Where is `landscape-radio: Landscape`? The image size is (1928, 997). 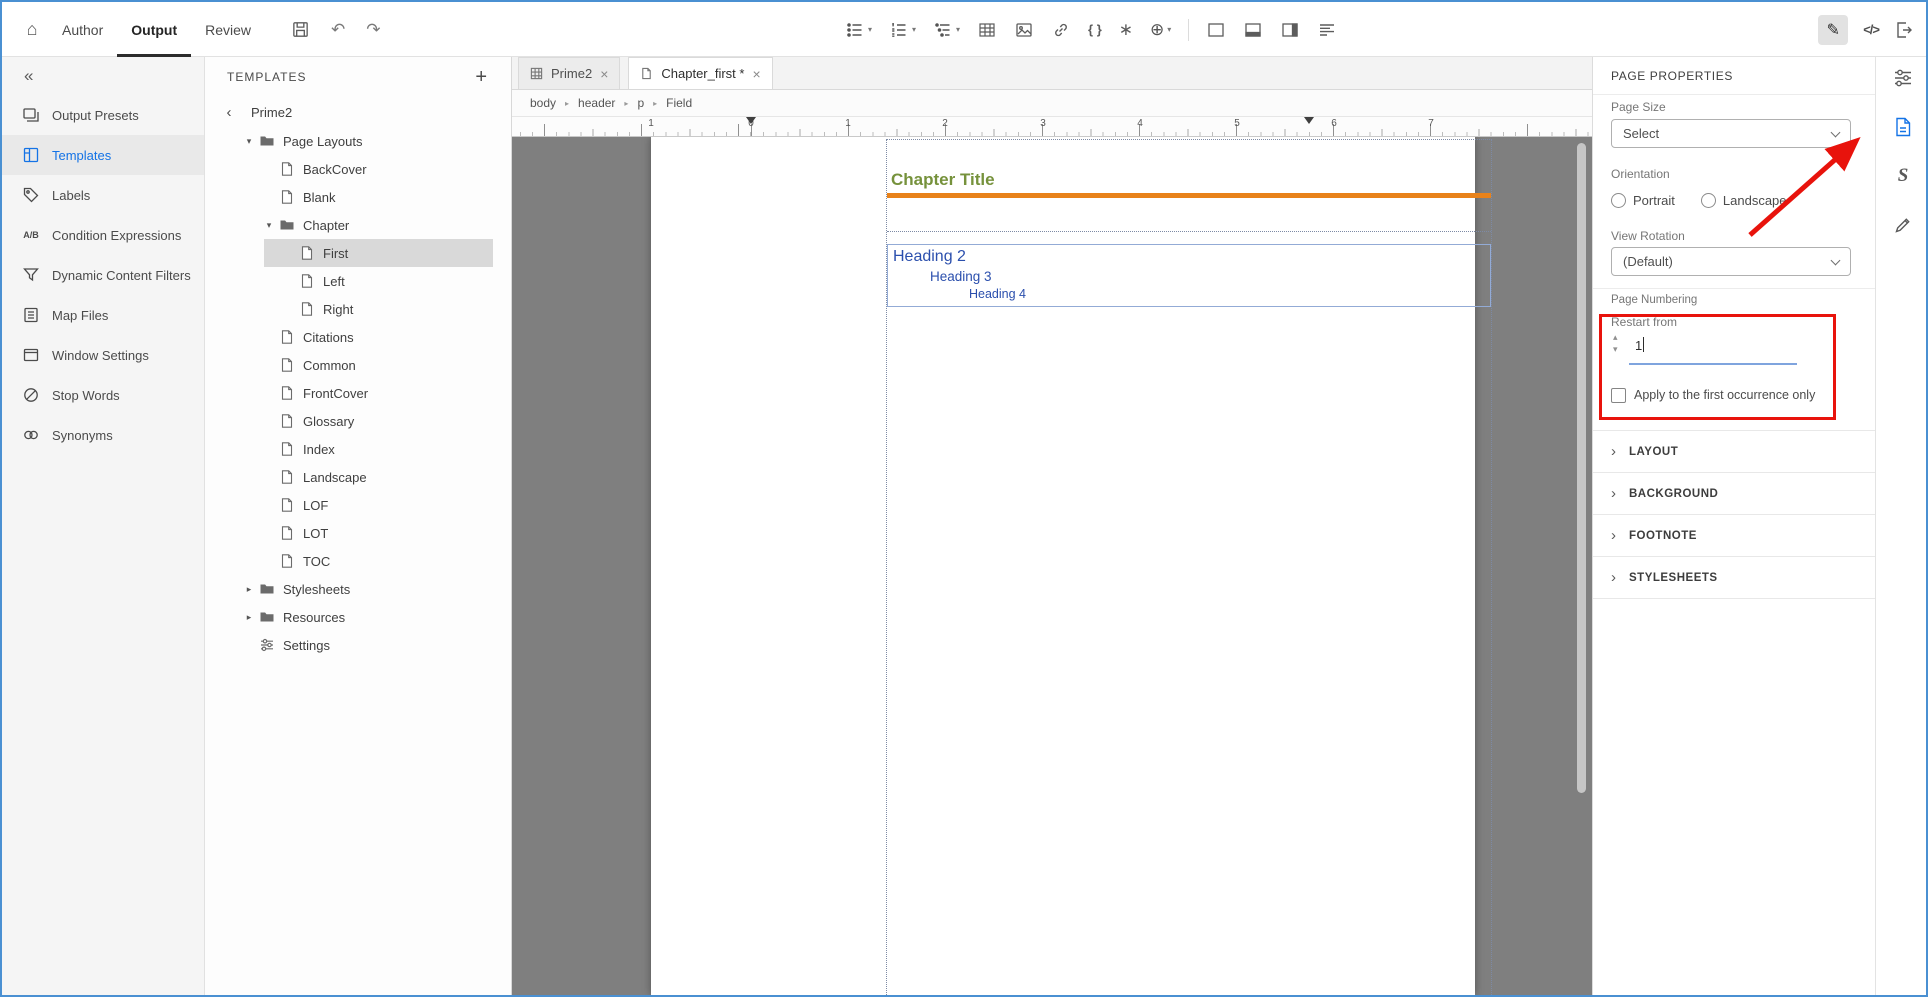
landscape-radio: Landscape is located at coordinates (1743, 200).